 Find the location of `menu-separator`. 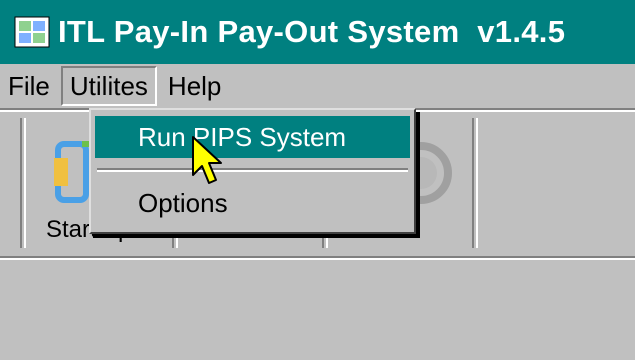

menu-separator is located at coordinates (252, 170).